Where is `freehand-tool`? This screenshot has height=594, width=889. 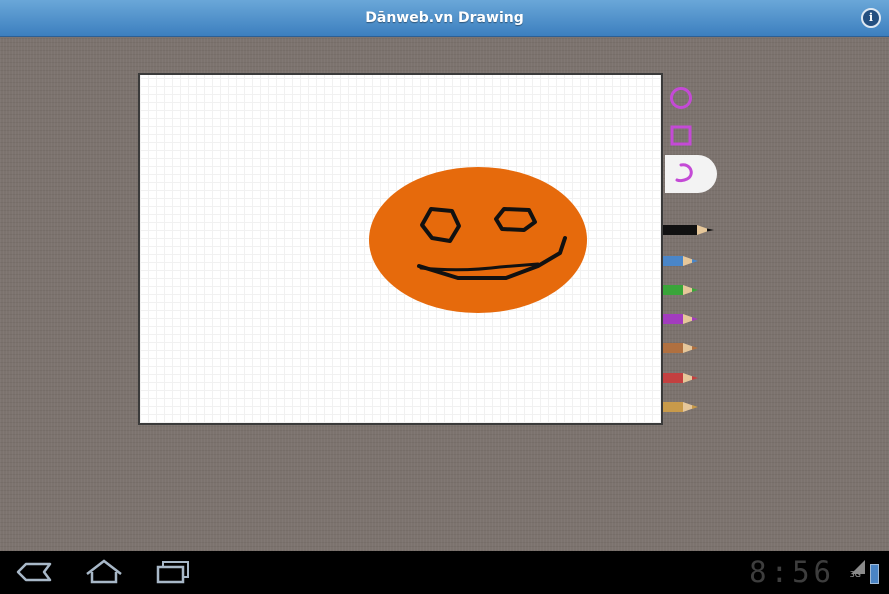 freehand-tool is located at coordinates (691, 174).